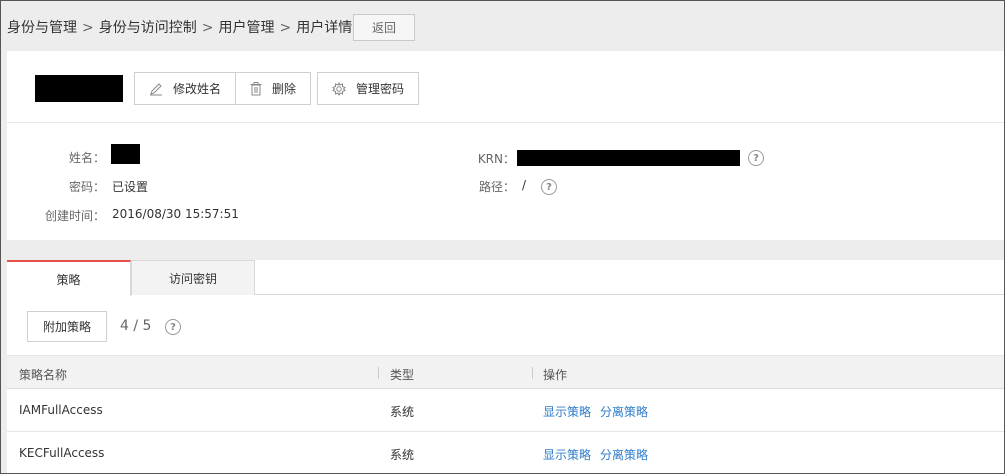 The height and width of the screenshot is (474, 1005). Describe the element at coordinates (324, 28) in the screenshot. I see `breadcrumb-item-user-details: 用户详情` at that location.